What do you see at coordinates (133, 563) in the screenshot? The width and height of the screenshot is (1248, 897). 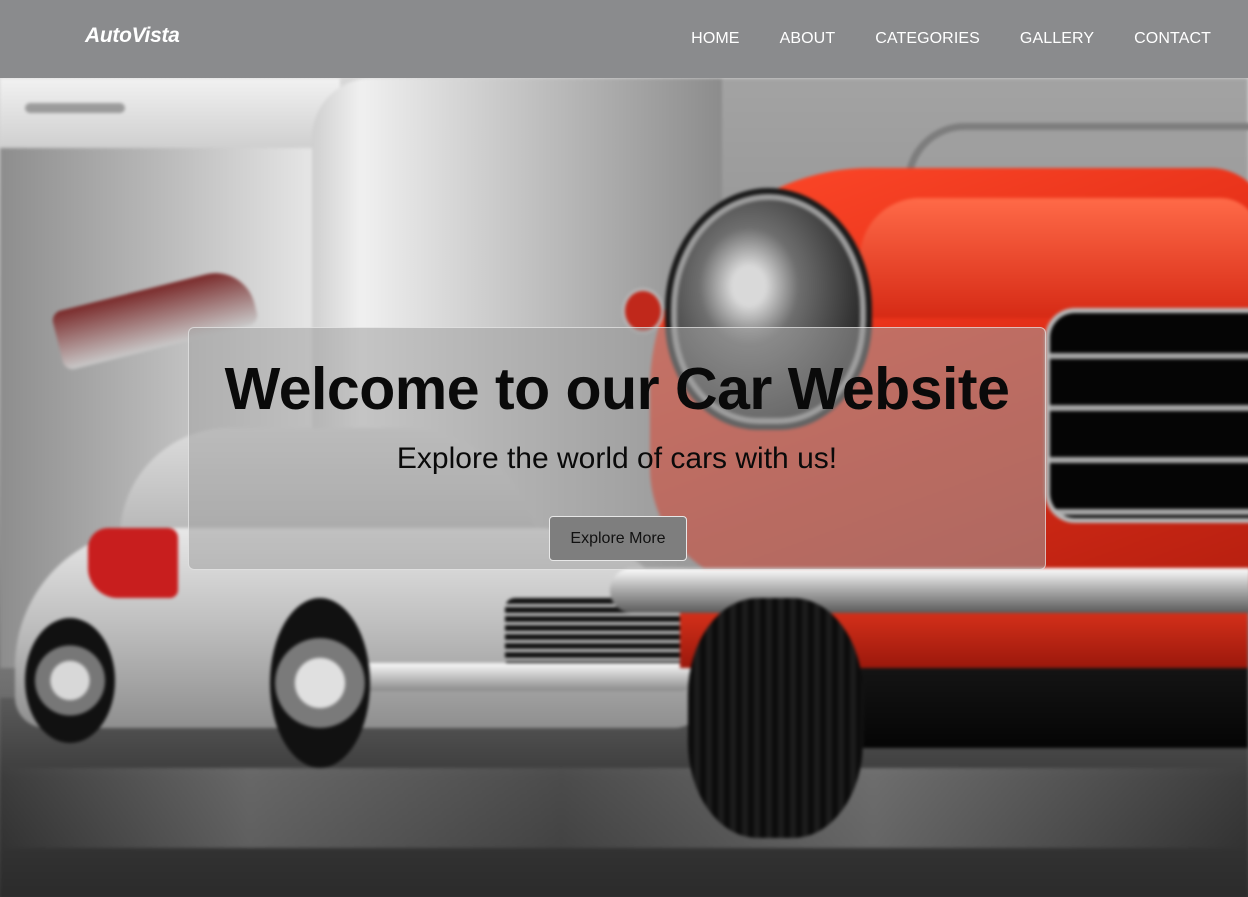 I see `silver-car-red-interior` at bounding box center [133, 563].